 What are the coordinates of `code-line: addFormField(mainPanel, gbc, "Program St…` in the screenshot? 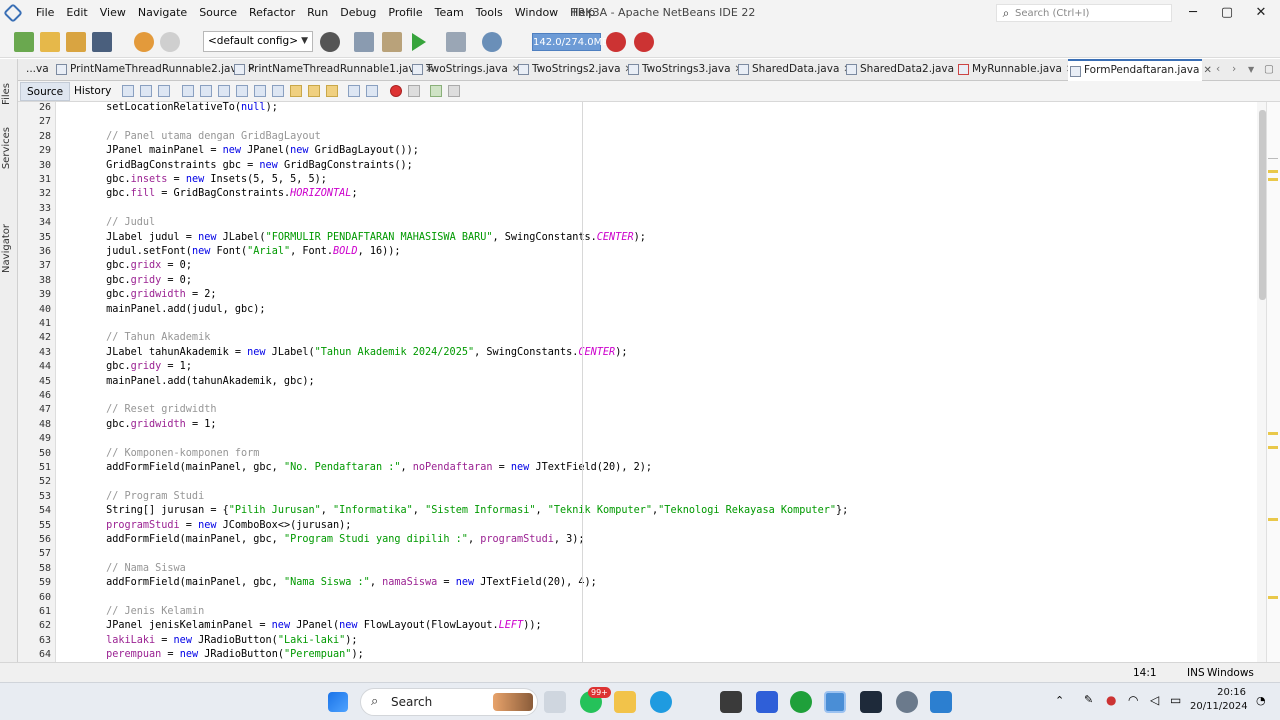 It's located at (320, 540).